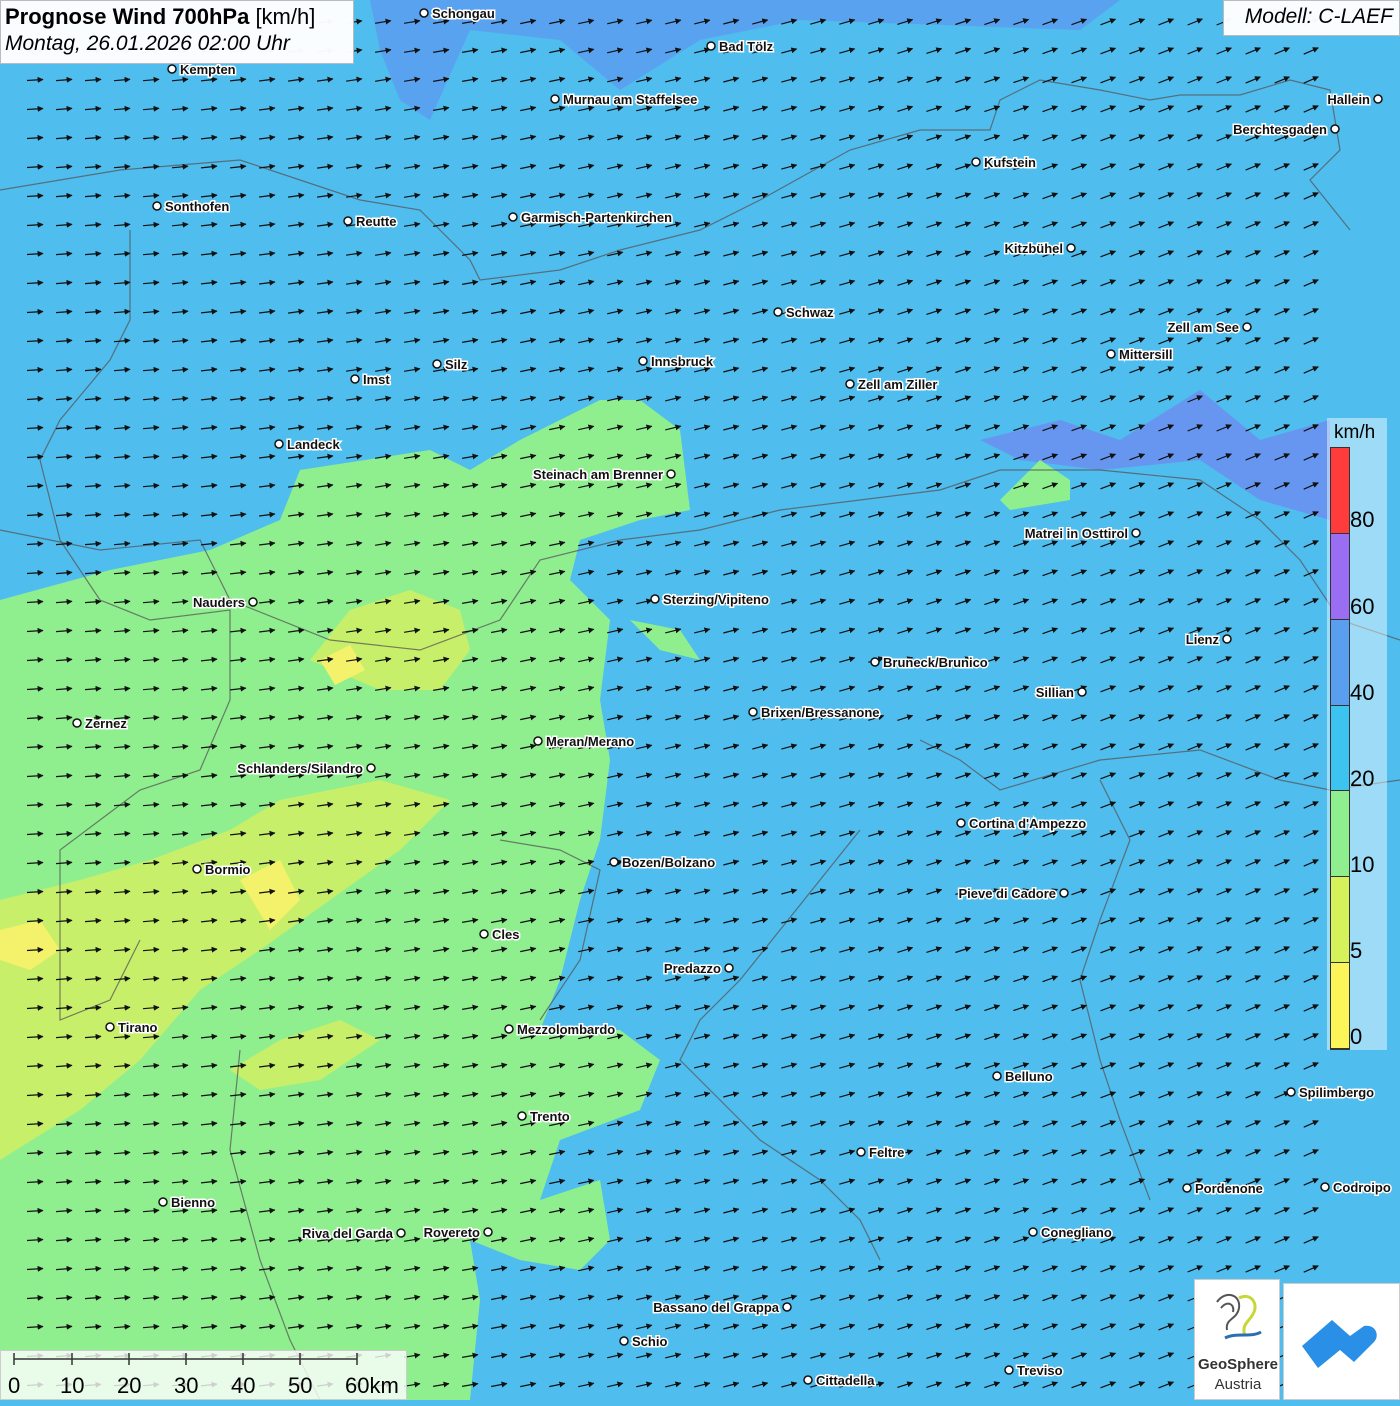  I want to click on city-label: Zernez, so click(106, 723).